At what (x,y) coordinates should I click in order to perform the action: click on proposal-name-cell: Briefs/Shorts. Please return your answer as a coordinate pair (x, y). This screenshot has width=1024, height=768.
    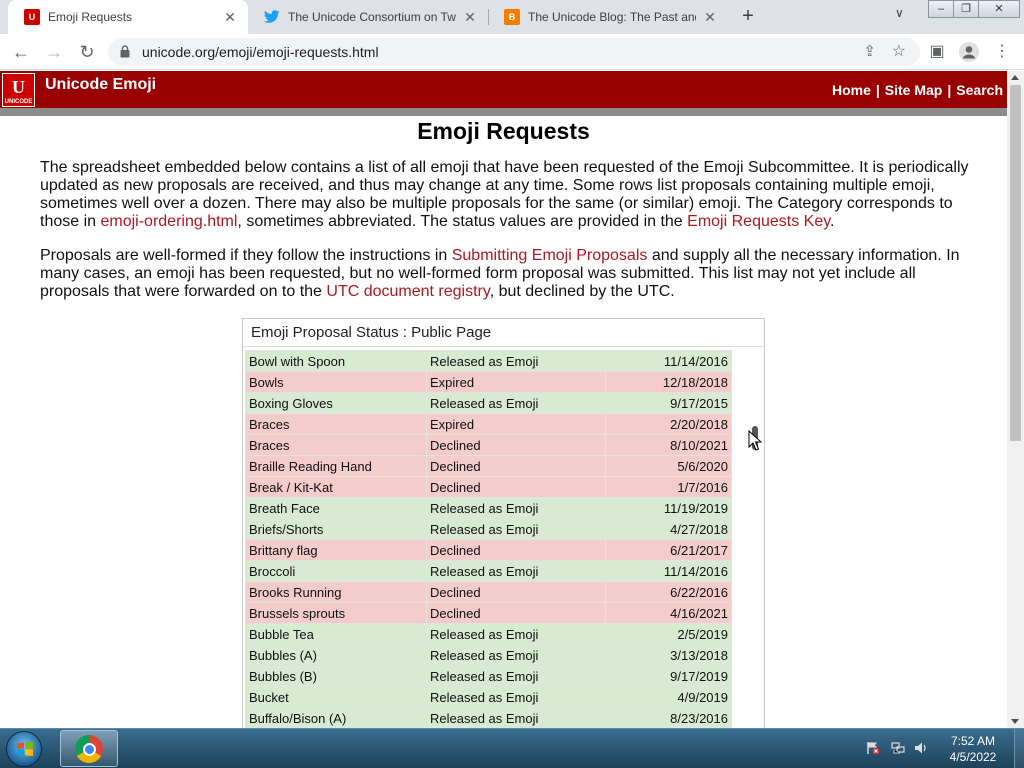
    Looking at the image, I should click on (336, 529).